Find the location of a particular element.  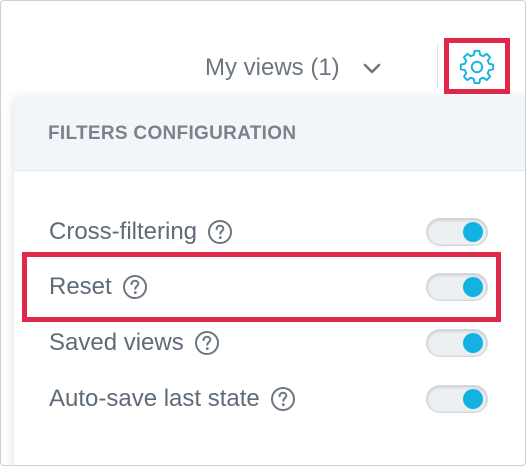

setting-label-saved-views: Saved views is located at coordinates (116, 342).